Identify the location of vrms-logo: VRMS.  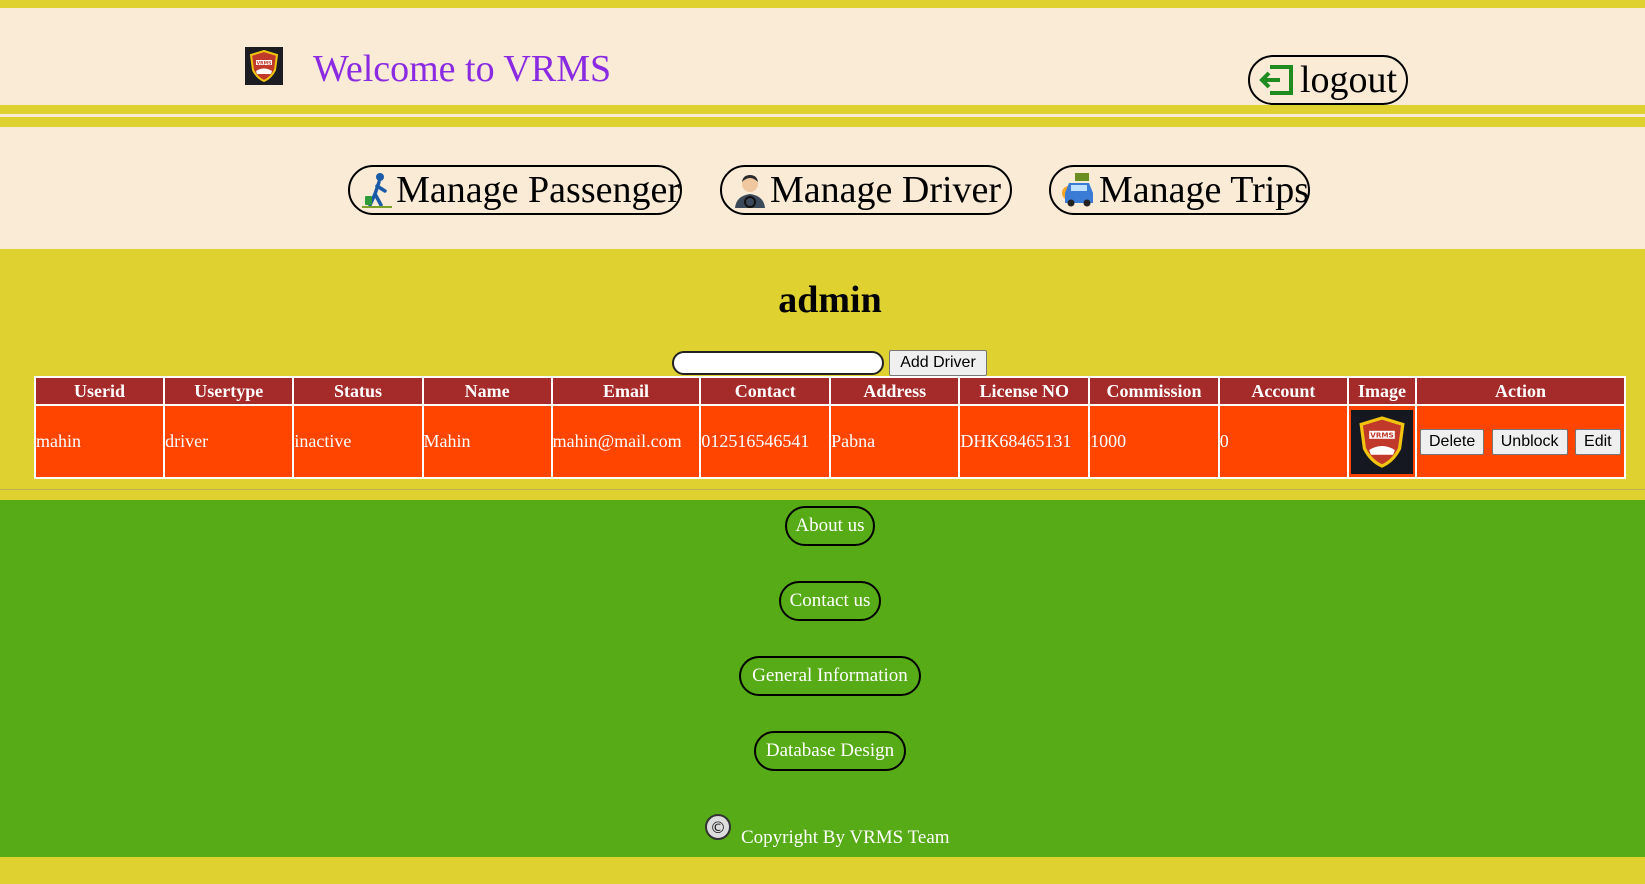
(264, 66).